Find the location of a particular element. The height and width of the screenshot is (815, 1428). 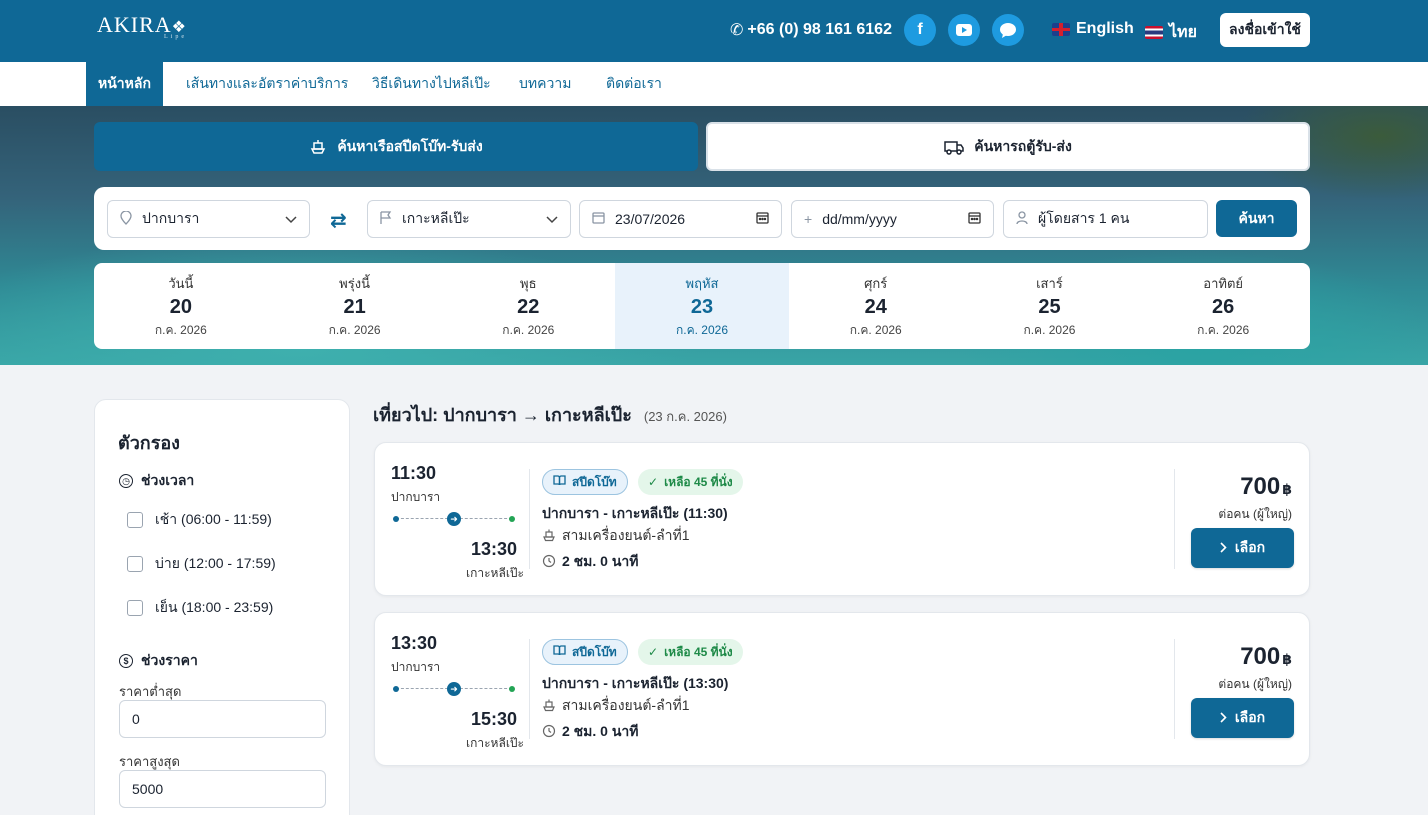

date-weekday: เสาร์ is located at coordinates (1049, 283).